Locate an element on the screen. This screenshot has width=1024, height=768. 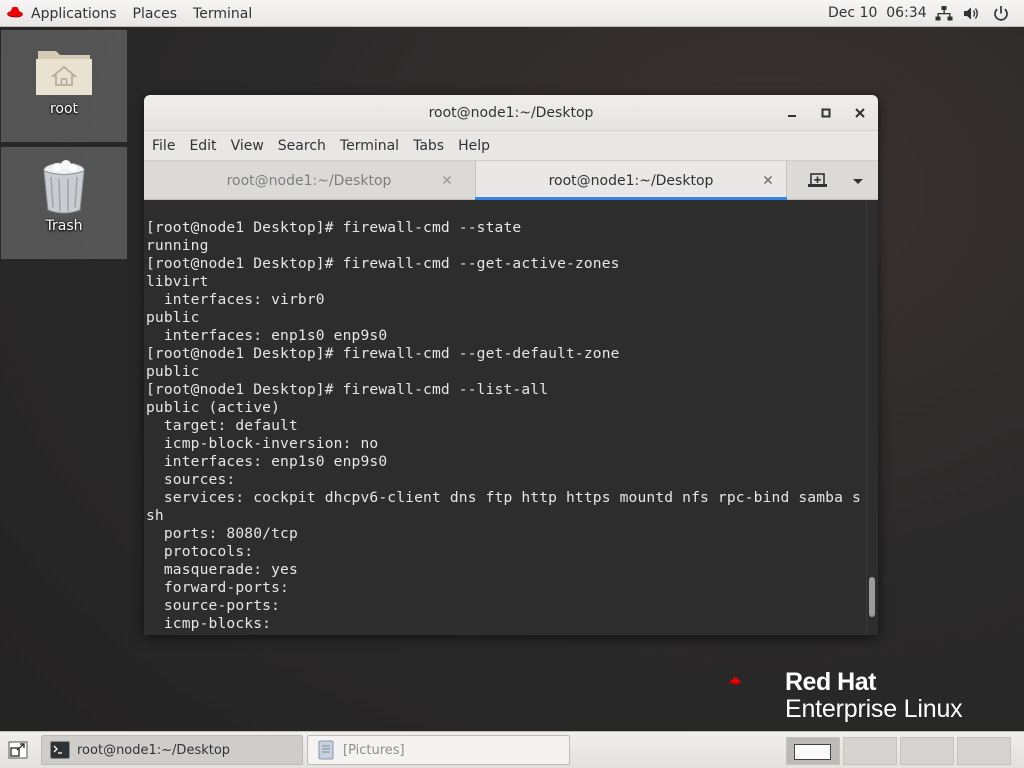
menu-terminal: Terminal is located at coordinates (369, 146).